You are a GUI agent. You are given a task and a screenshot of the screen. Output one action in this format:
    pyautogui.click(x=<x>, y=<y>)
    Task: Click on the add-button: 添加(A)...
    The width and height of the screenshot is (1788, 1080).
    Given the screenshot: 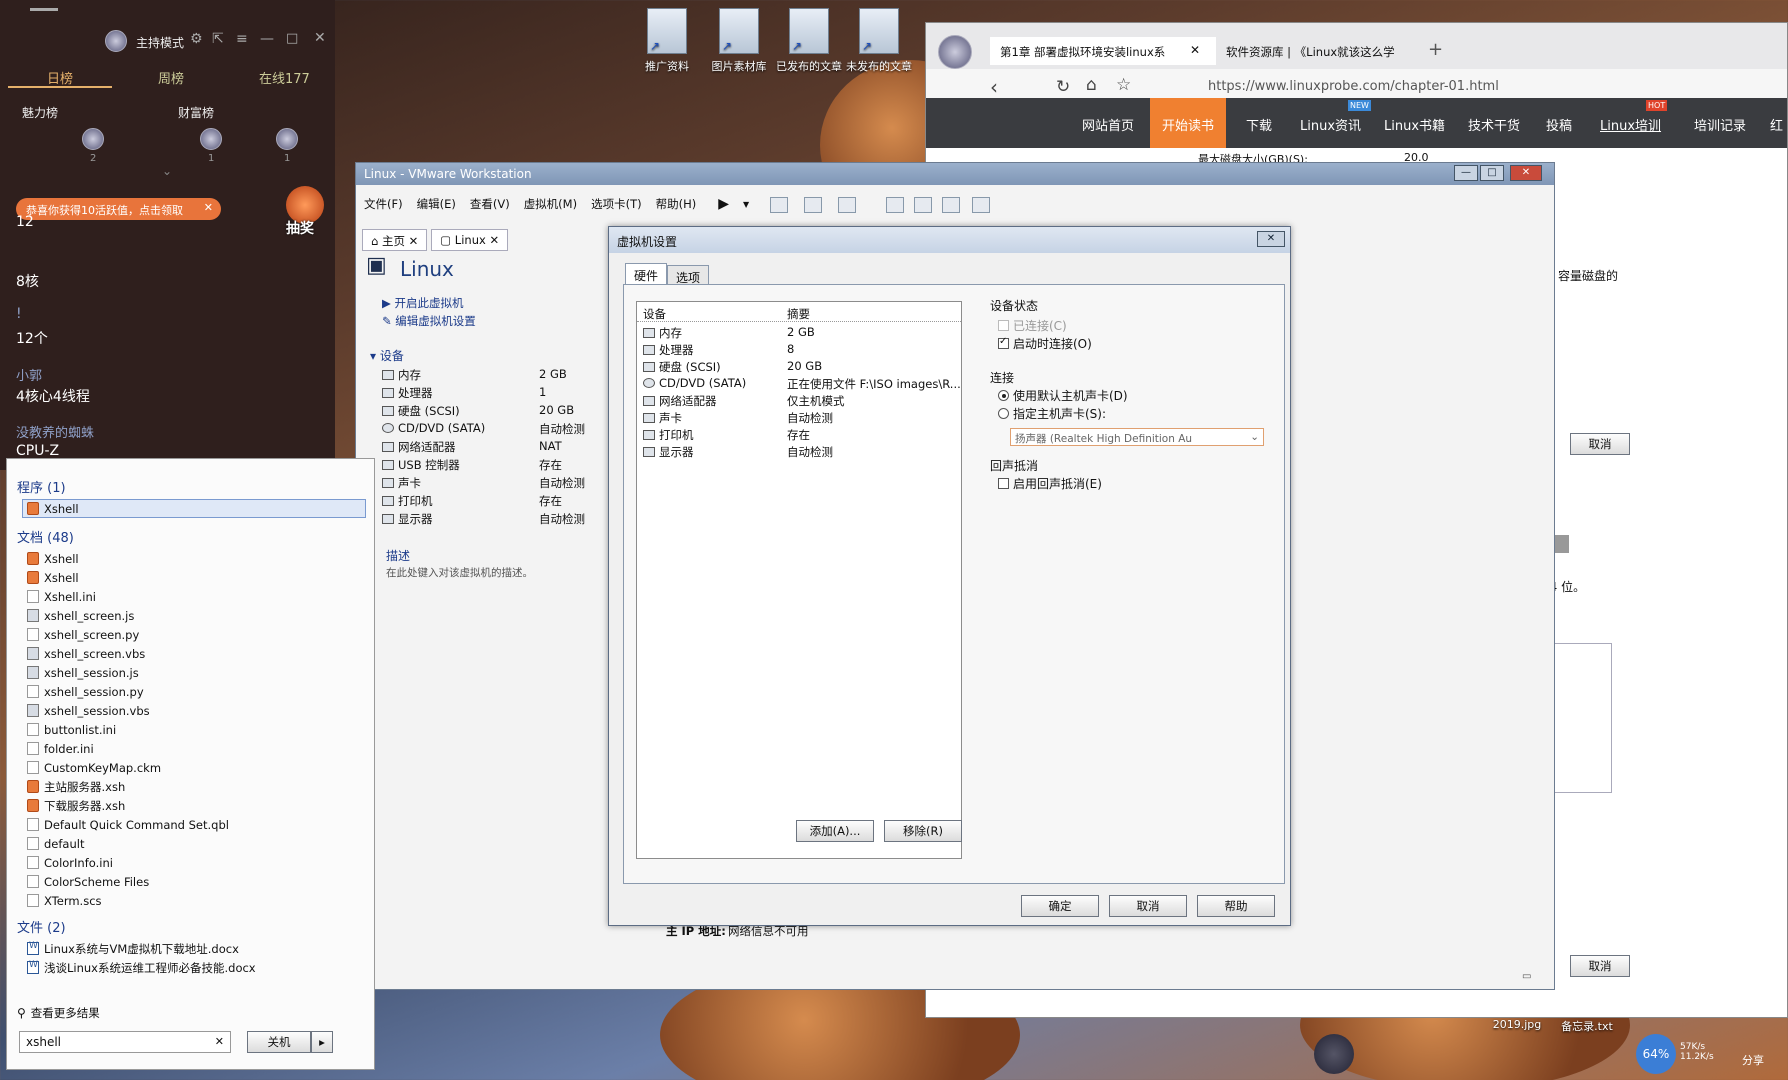 What is the action you would take?
    pyautogui.click(x=835, y=831)
    